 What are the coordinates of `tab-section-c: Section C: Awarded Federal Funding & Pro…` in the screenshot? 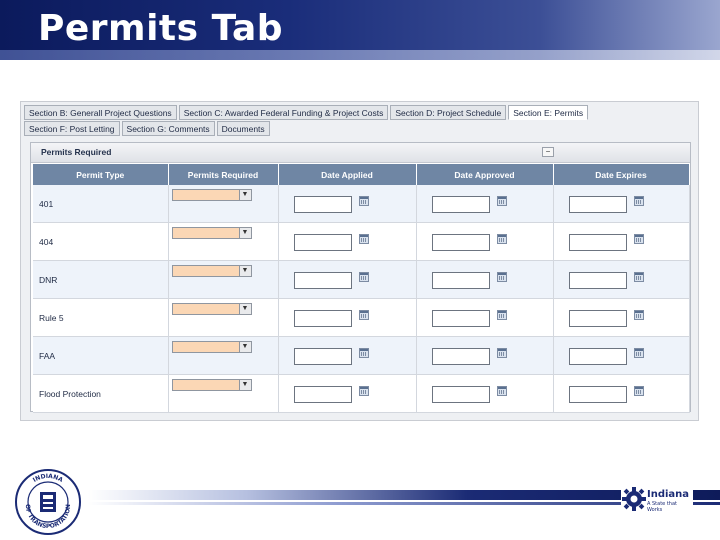 It's located at (283, 112).